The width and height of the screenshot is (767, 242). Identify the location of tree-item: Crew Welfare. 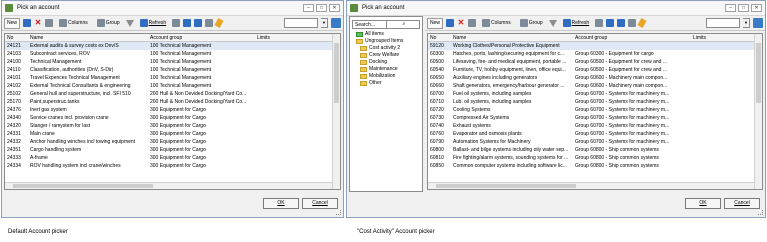
(389, 55).